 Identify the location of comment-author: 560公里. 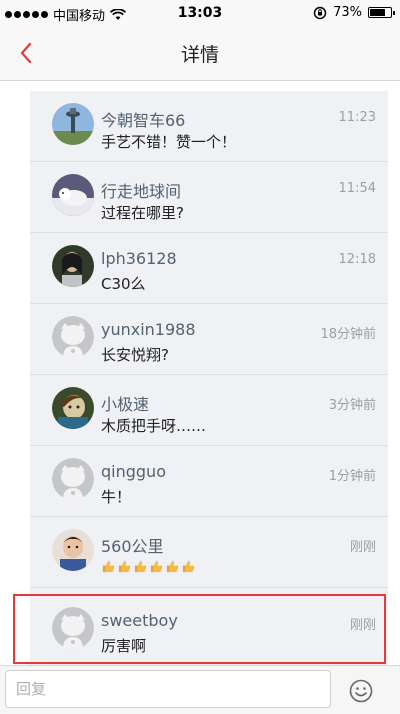
(132, 545).